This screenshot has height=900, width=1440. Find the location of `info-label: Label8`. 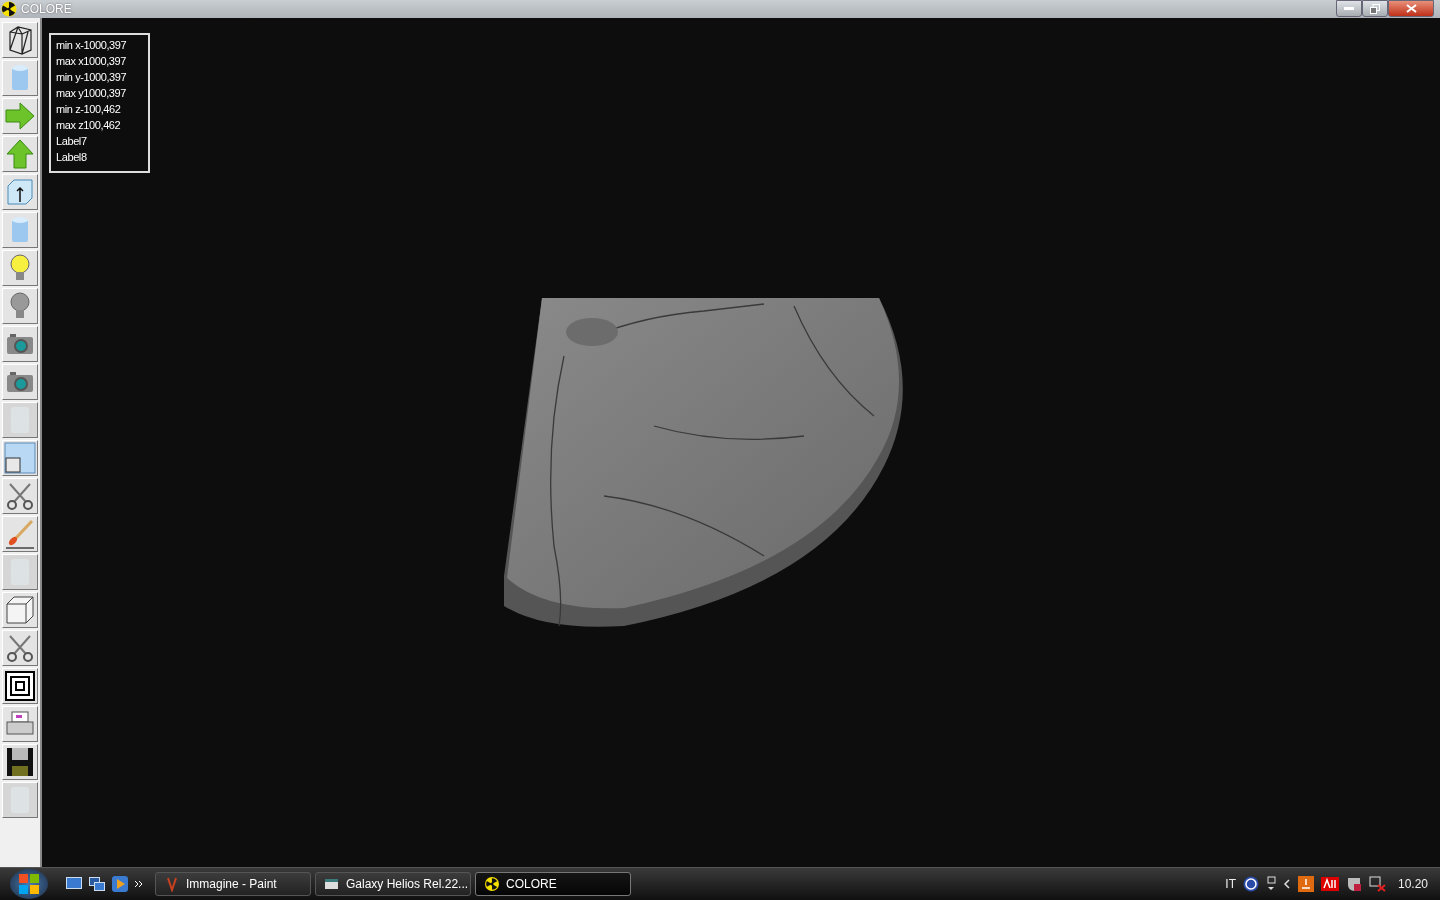

info-label: Label8 is located at coordinates (72, 157).